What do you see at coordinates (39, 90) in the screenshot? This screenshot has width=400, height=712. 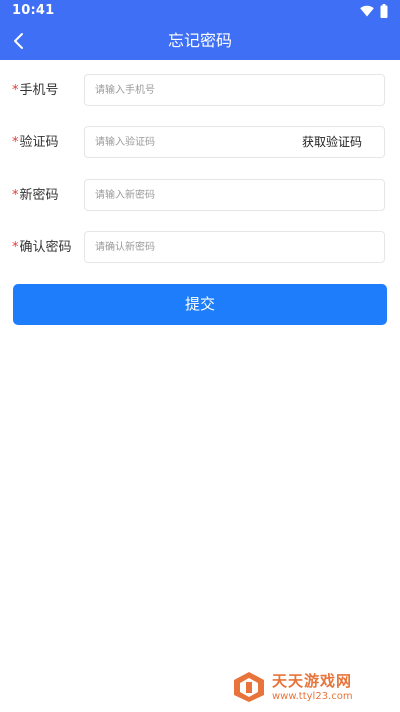 I see `phone-label-text: 手机号` at bounding box center [39, 90].